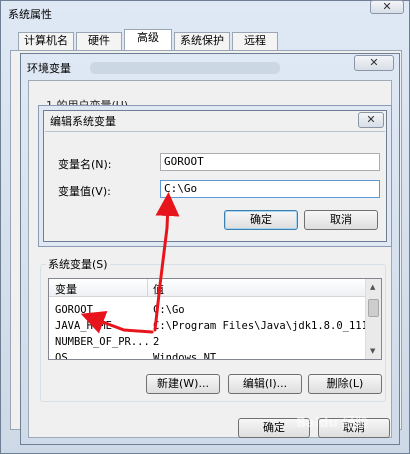 The height and width of the screenshot is (454, 410). Describe the element at coordinates (332, 423) in the screenshot. I see `watermark: Baidu 经验` at that location.